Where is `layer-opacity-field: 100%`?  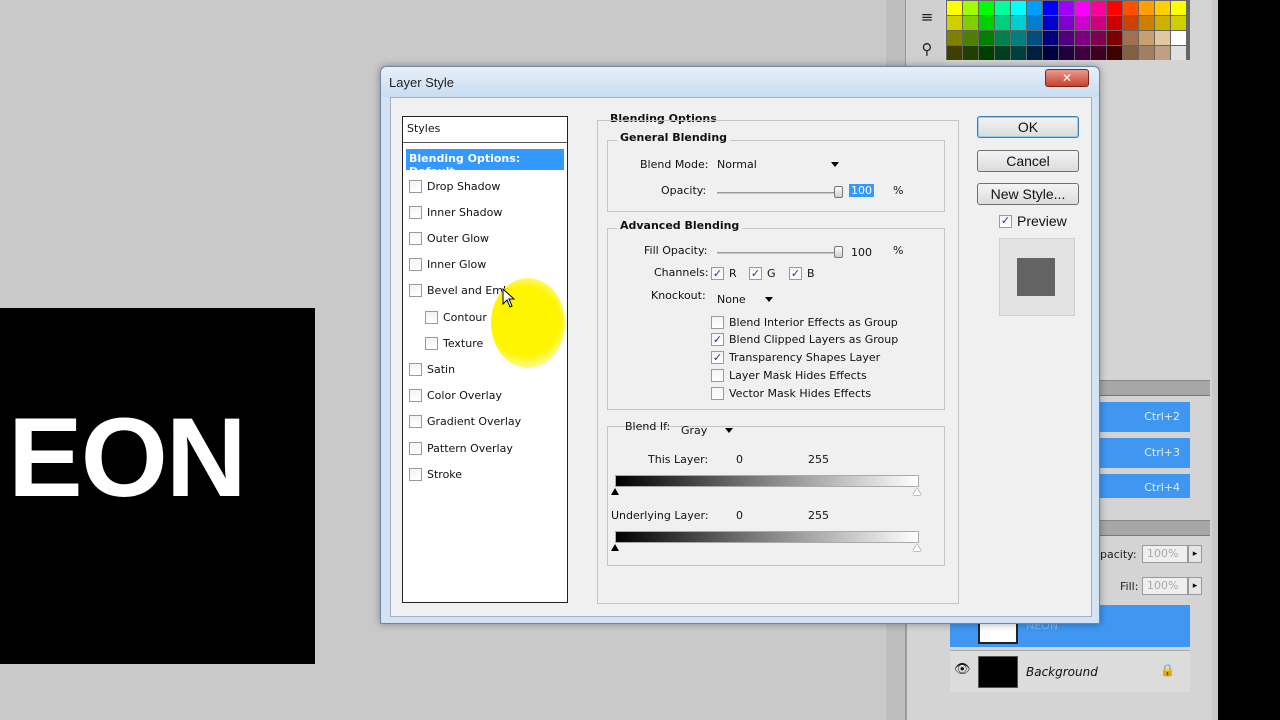
layer-opacity-field: 100% is located at coordinates (1165, 554).